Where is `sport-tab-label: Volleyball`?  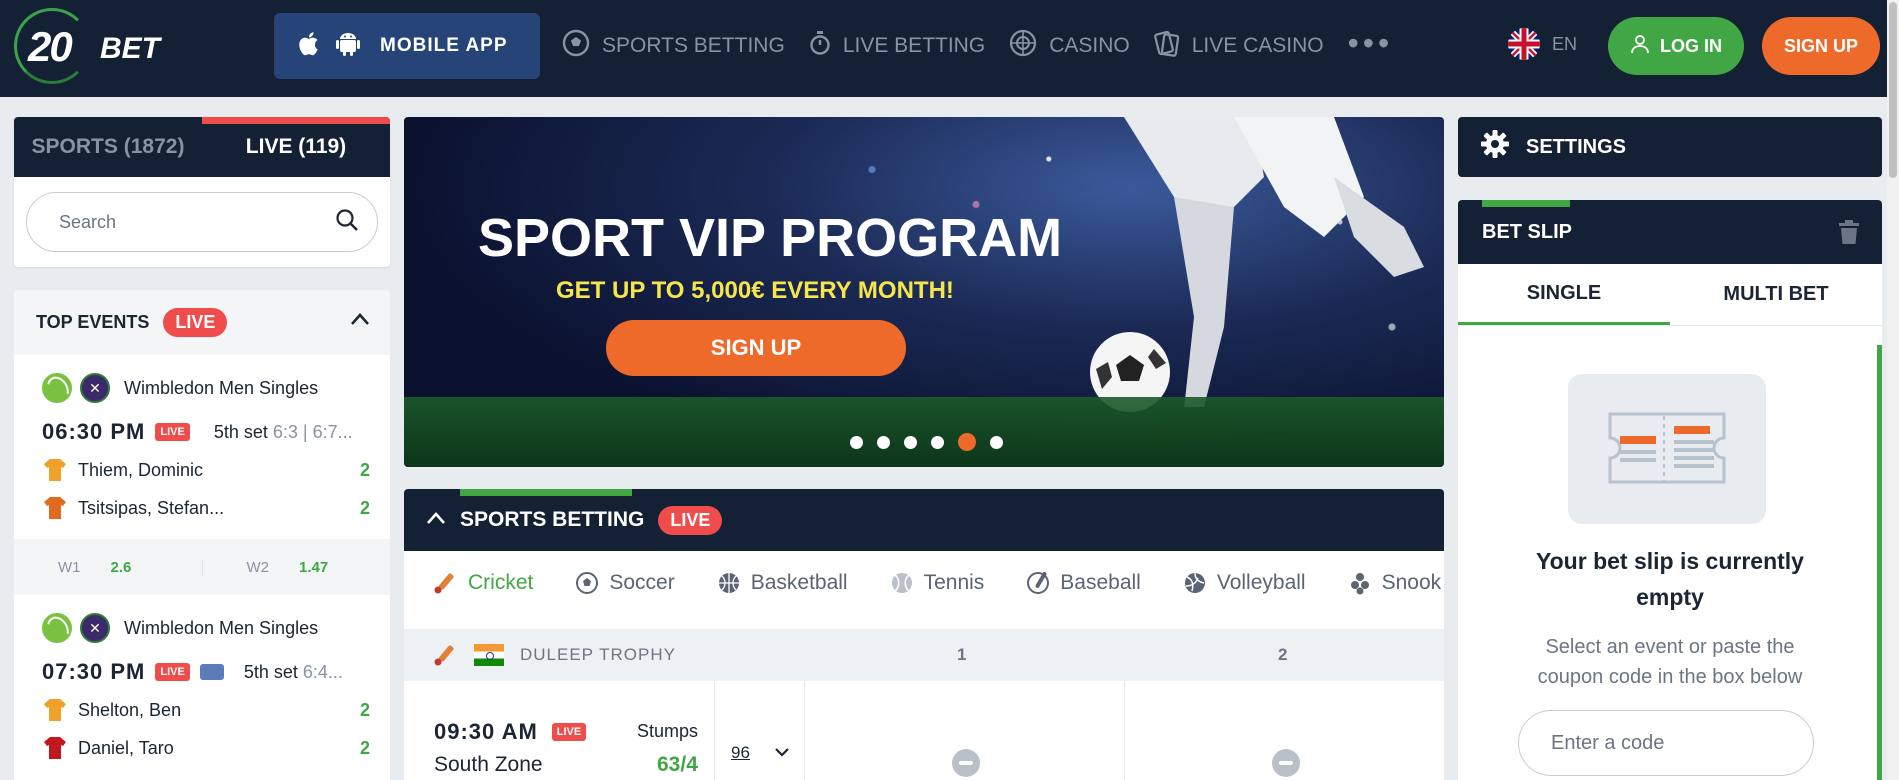 sport-tab-label: Volleyball is located at coordinates (1261, 582).